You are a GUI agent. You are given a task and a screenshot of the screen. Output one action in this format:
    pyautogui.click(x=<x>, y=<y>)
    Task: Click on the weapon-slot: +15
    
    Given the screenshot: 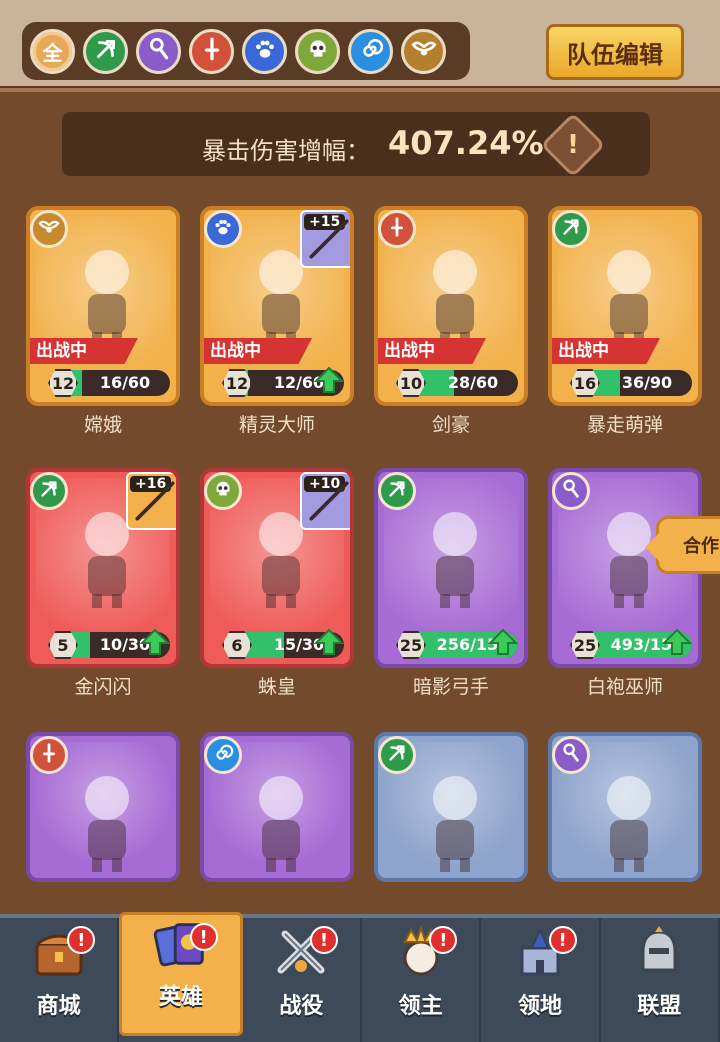 What is the action you would take?
    pyautogui.click(x=325, y=239)
    